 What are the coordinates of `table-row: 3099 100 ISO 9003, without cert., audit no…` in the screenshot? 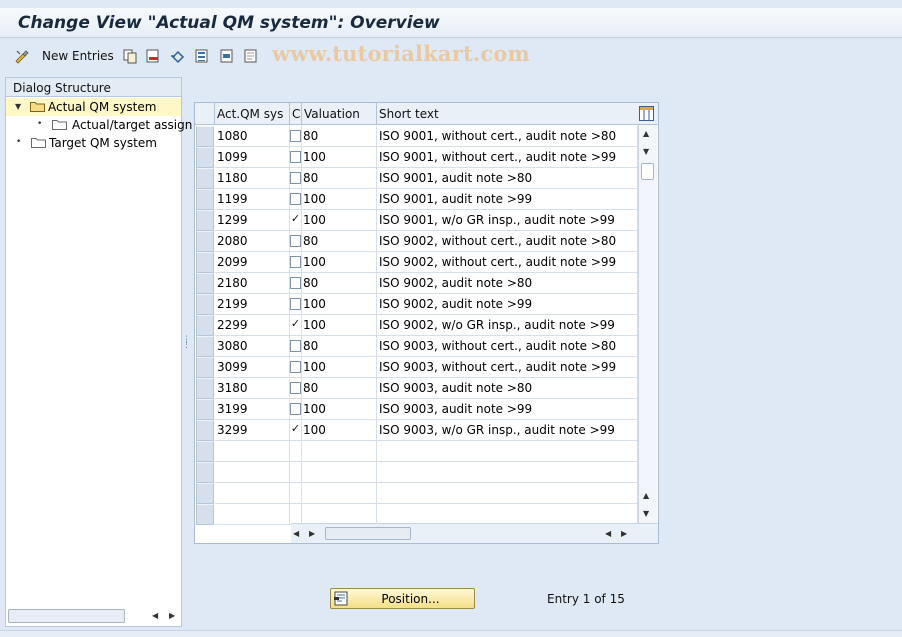 It's located at (416, 367).